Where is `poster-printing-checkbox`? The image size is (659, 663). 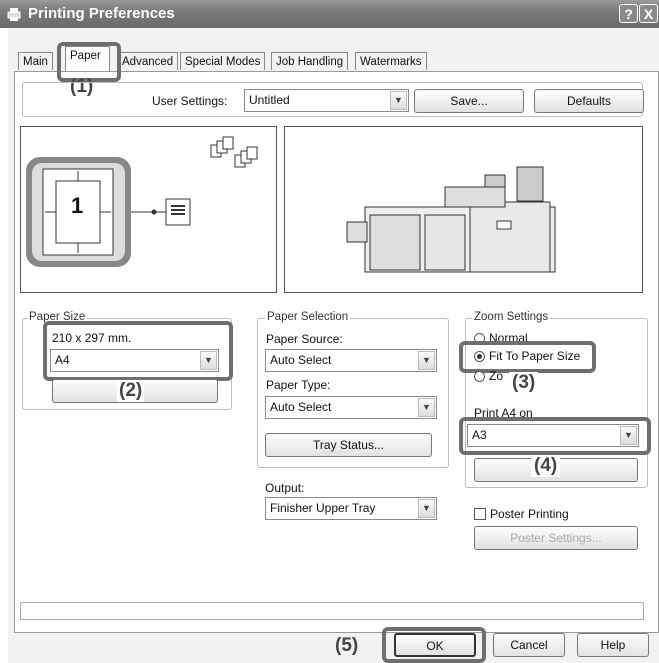
poster-printing-checkbox is located at coordinates (480, 514).